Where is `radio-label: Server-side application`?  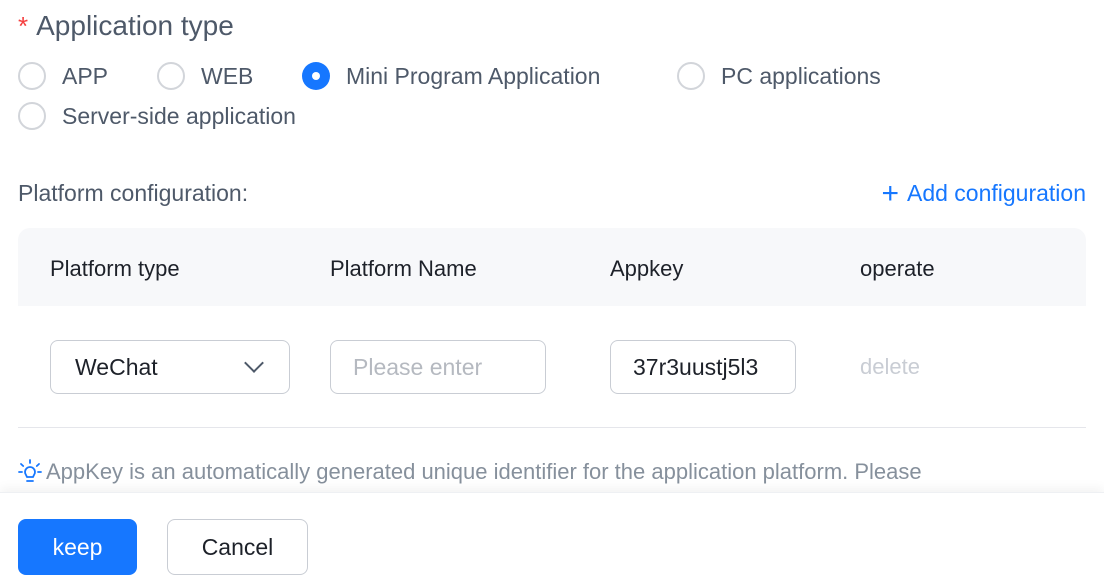
radio-label: Server-side application is located at coordinates (179, 115).